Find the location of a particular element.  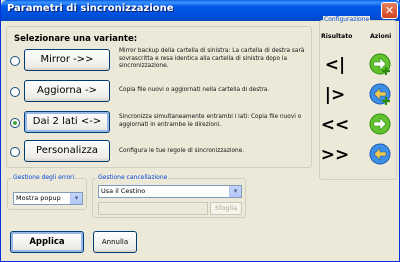

arrow-right-icon is located at coordinates (380, 124).